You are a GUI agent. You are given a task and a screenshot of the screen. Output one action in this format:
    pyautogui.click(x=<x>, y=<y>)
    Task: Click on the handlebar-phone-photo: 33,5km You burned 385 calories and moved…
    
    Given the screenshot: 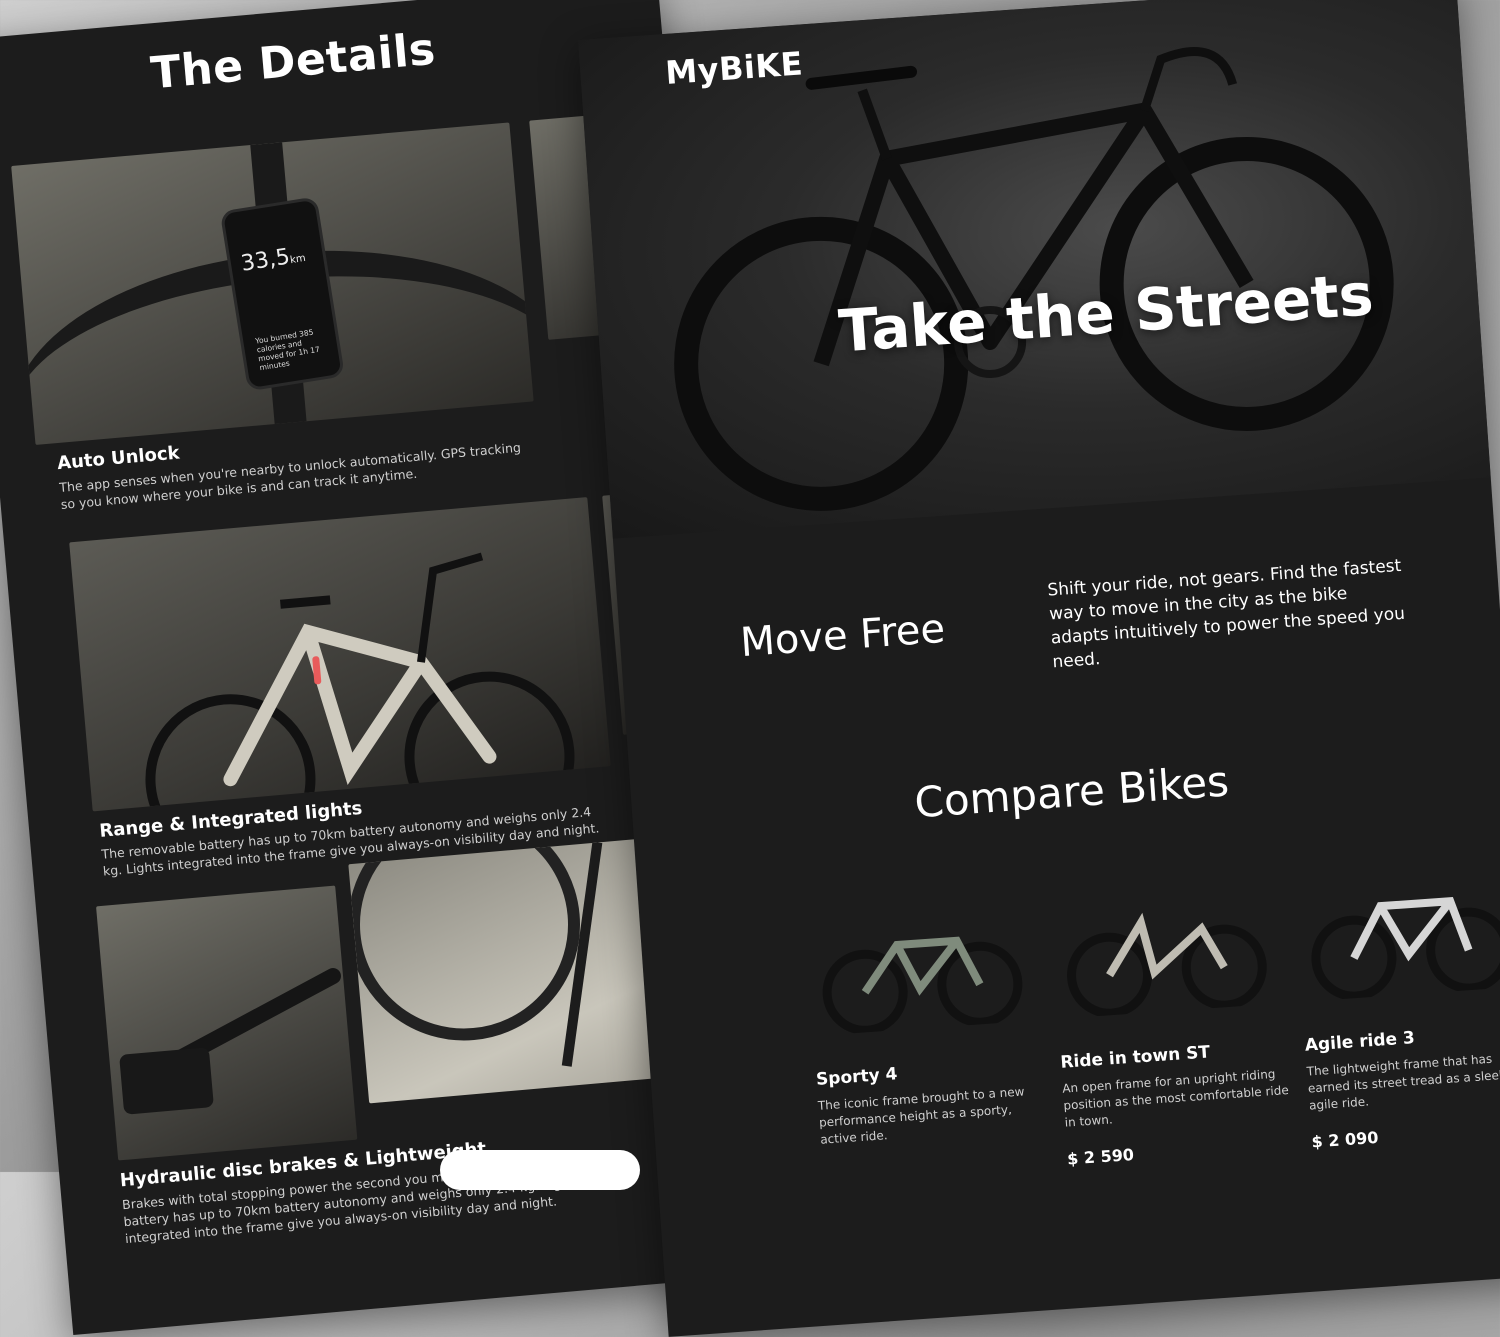 What is the action you would take?
    pyautogui.click(x=272, y=283)
    